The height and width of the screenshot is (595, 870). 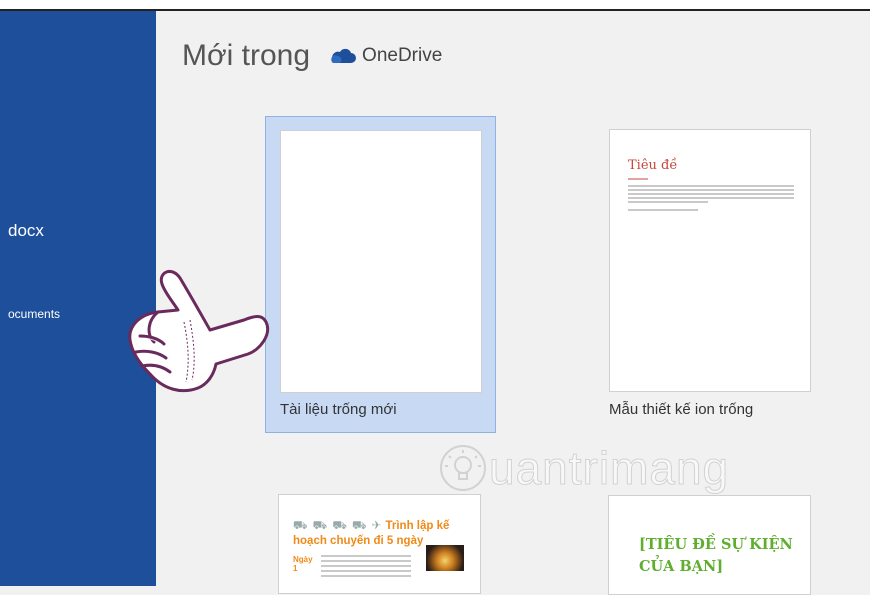 I want to click on page-title: Mới trong OneDrive, so click(x=312, y=56).